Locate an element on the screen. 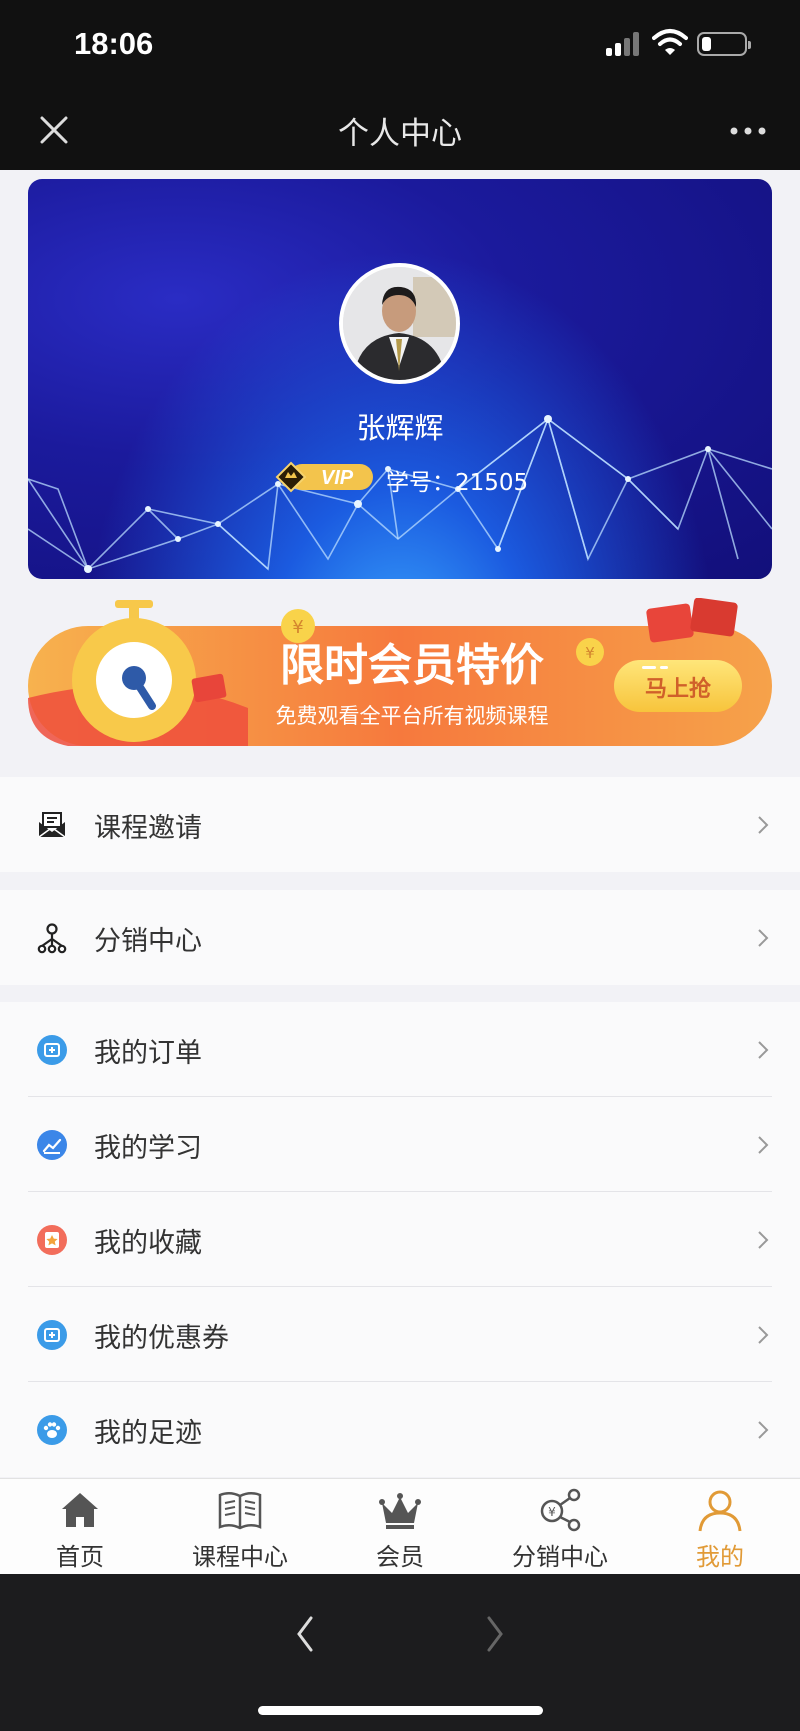 Image resolution: width=800 pixels, height=1731 pixels. tab-home: 首页 is located at coordinates (80, 1527).